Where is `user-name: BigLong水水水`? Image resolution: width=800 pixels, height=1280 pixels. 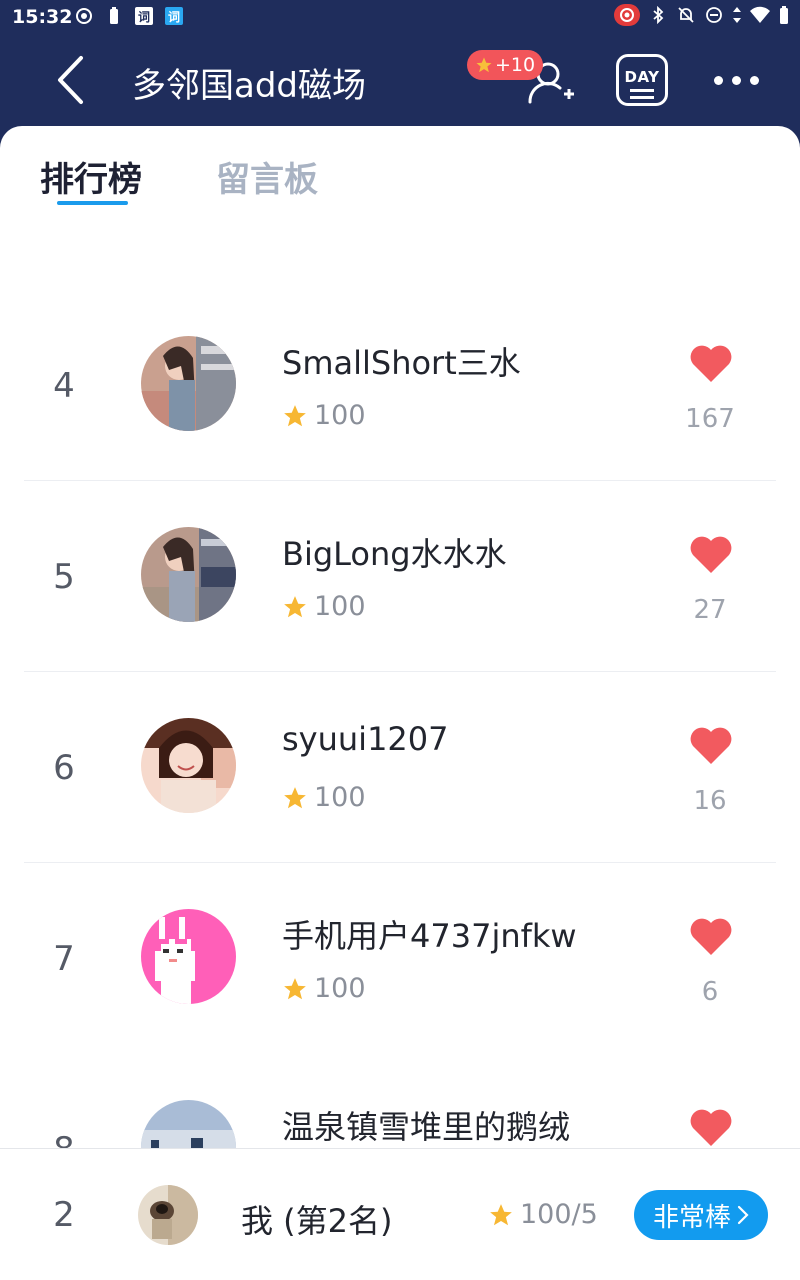 user-name: BigLong水水水 is located at coordinates (394, 554).